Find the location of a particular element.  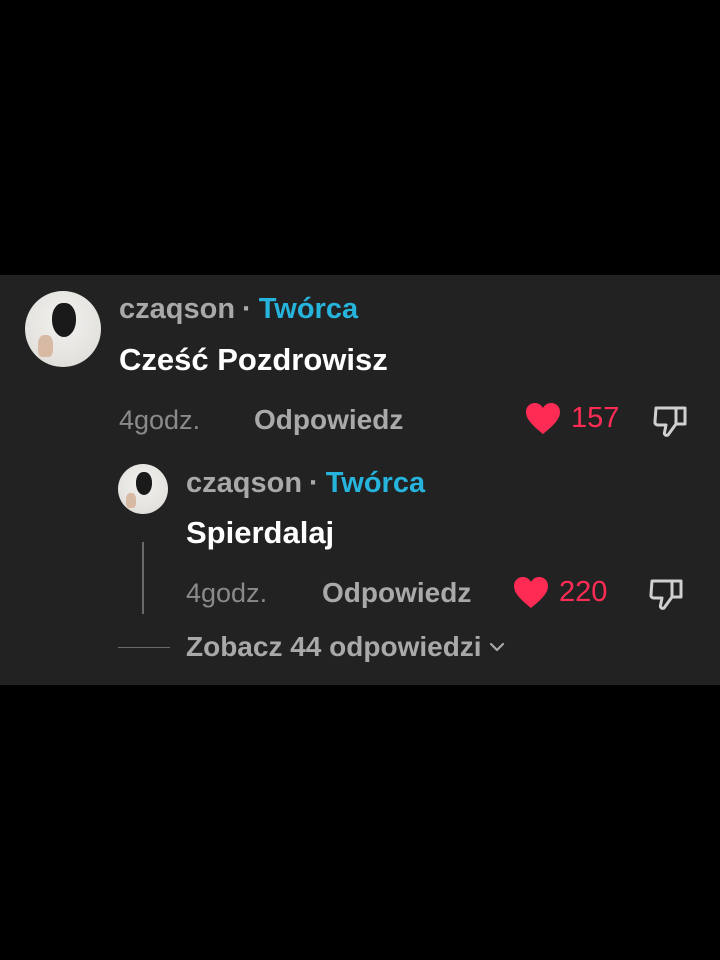

view-replies-button: Zobacz 44 odpowiedzi is located at coordinates (346, 647).